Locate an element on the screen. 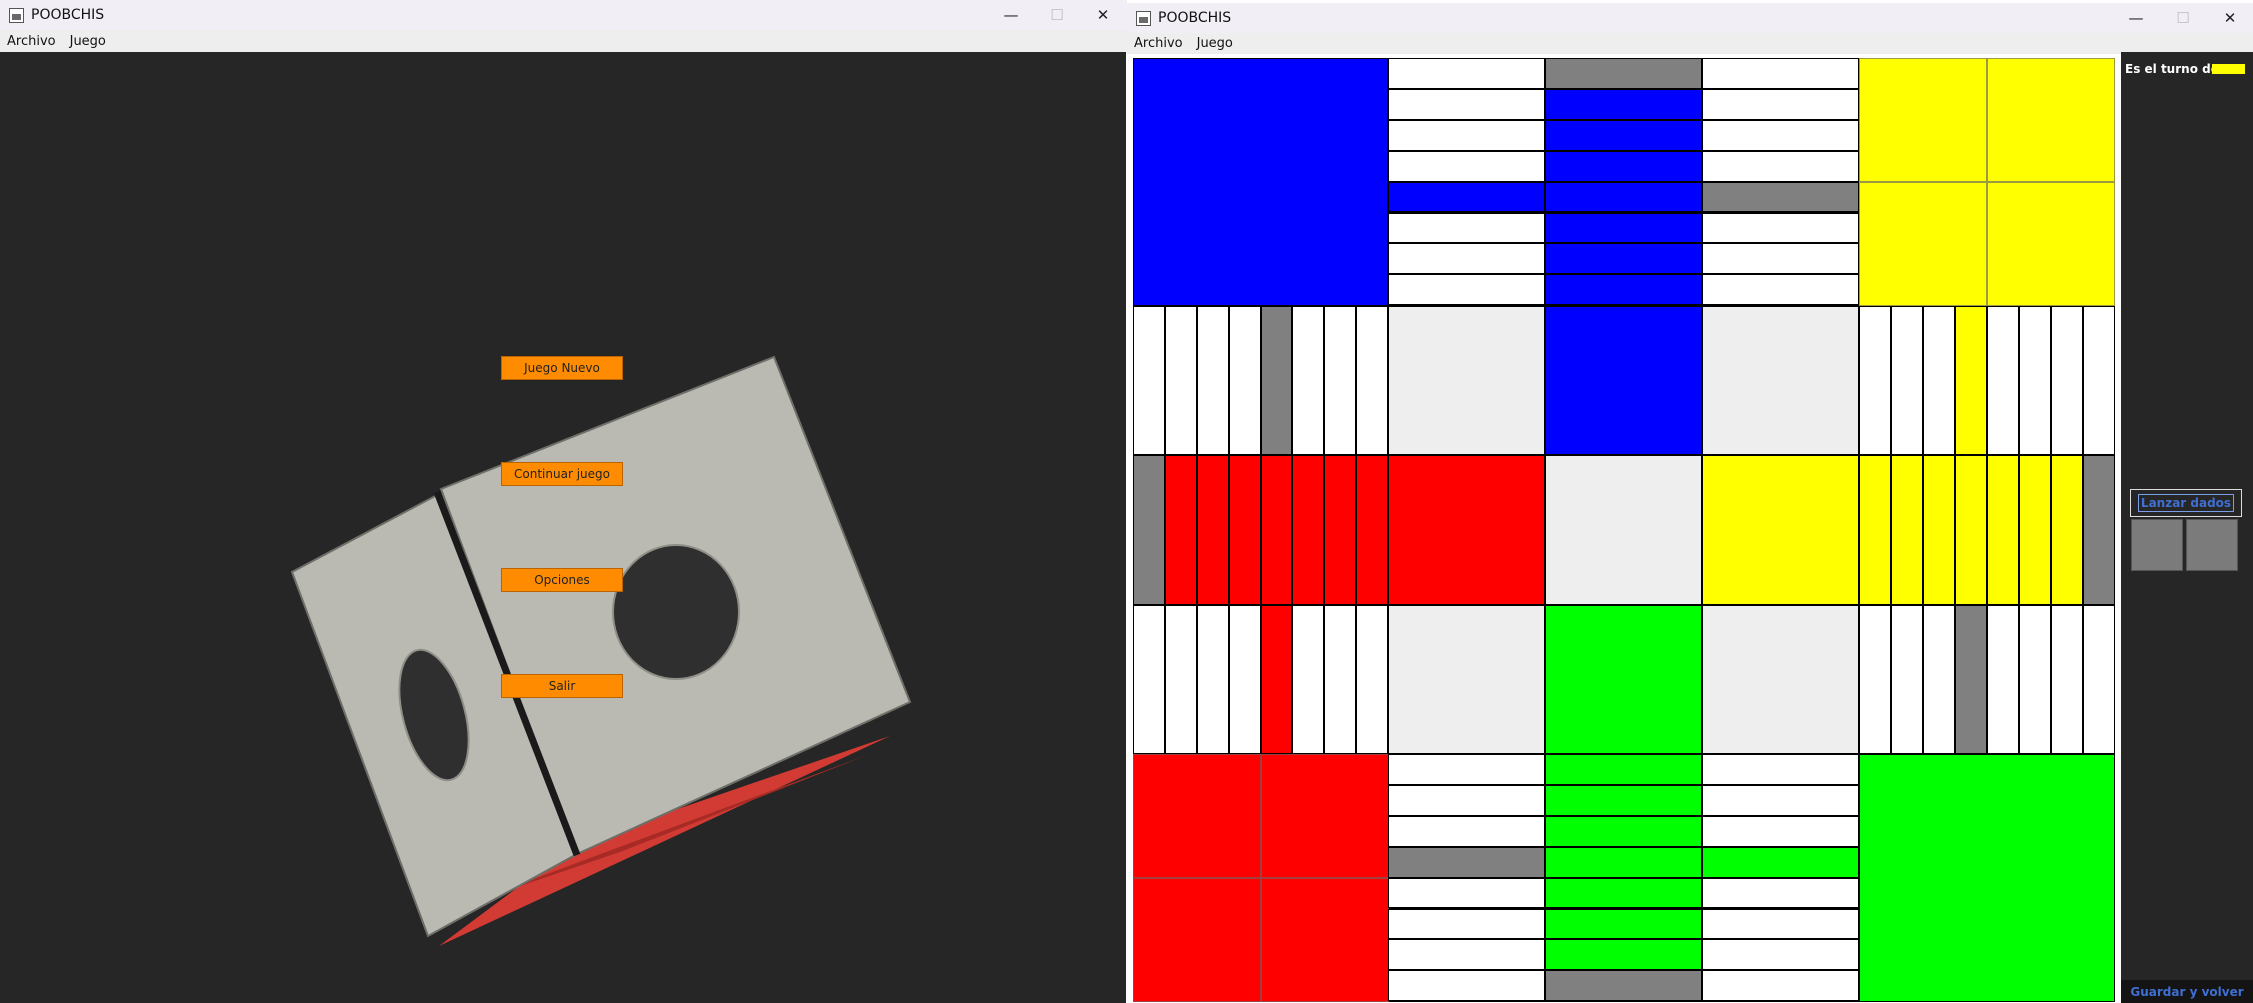  home-green is located at coordinates (1987, 878).